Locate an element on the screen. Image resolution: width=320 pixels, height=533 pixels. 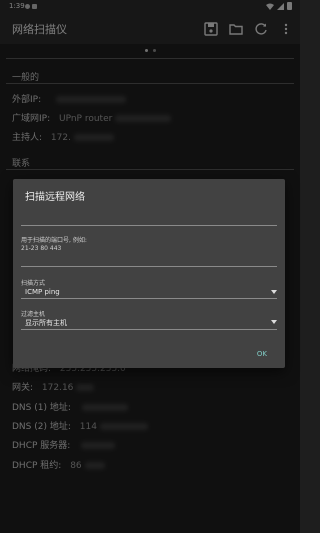
filter-hosts-label: 过滤主机 is located at coordinates (33, 314).